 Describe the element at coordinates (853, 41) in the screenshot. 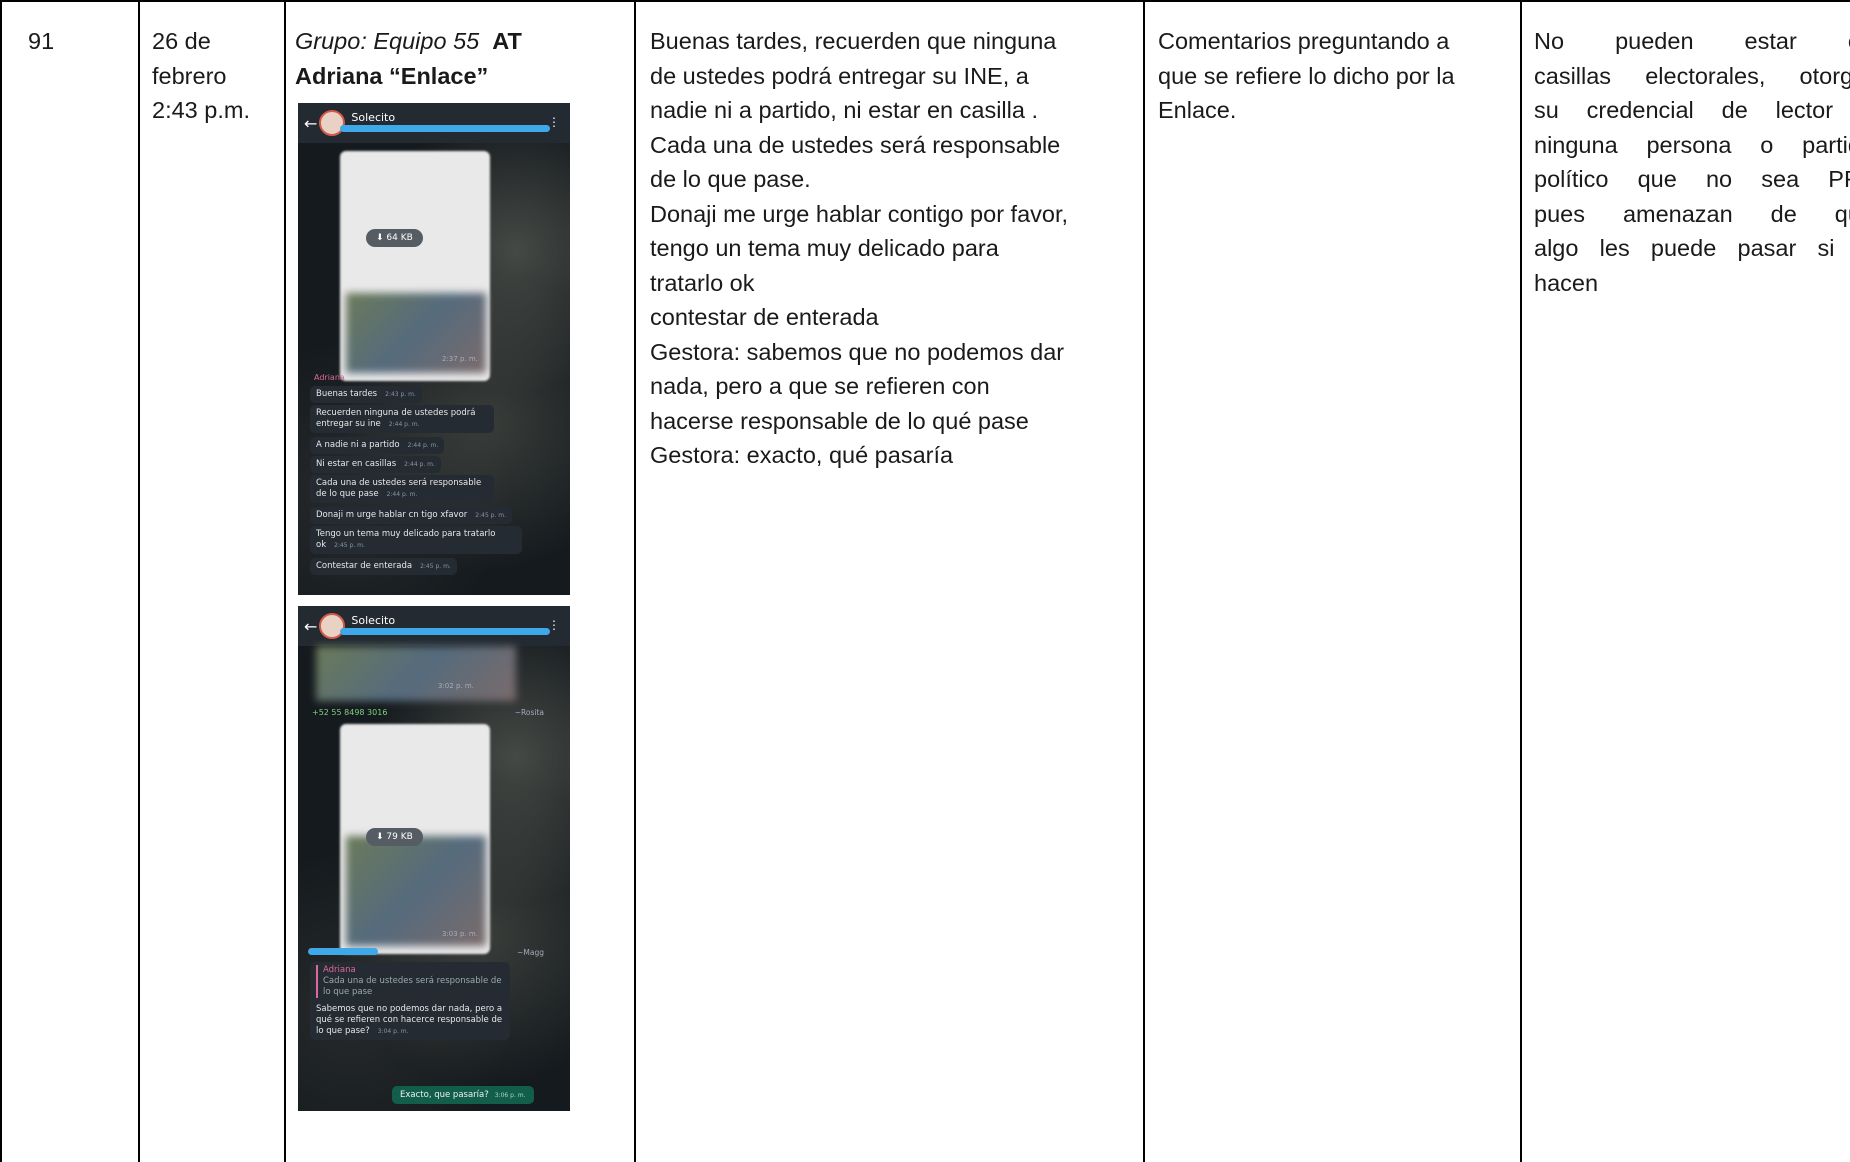

I see `message-line: Buenas tardes, recuerden que ninguna` at that location.